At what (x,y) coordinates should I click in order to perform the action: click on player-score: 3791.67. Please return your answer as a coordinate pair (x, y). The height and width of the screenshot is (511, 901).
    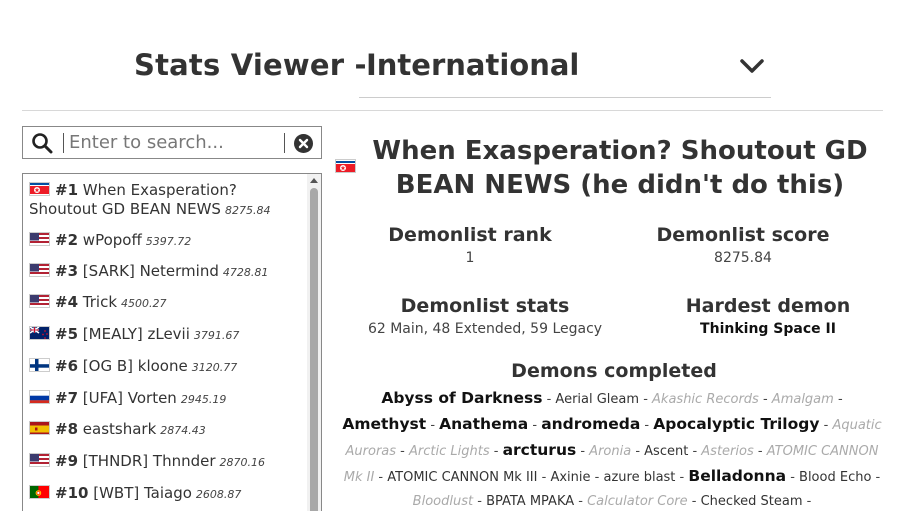
    Looking at the image, I should click on (216, 335).